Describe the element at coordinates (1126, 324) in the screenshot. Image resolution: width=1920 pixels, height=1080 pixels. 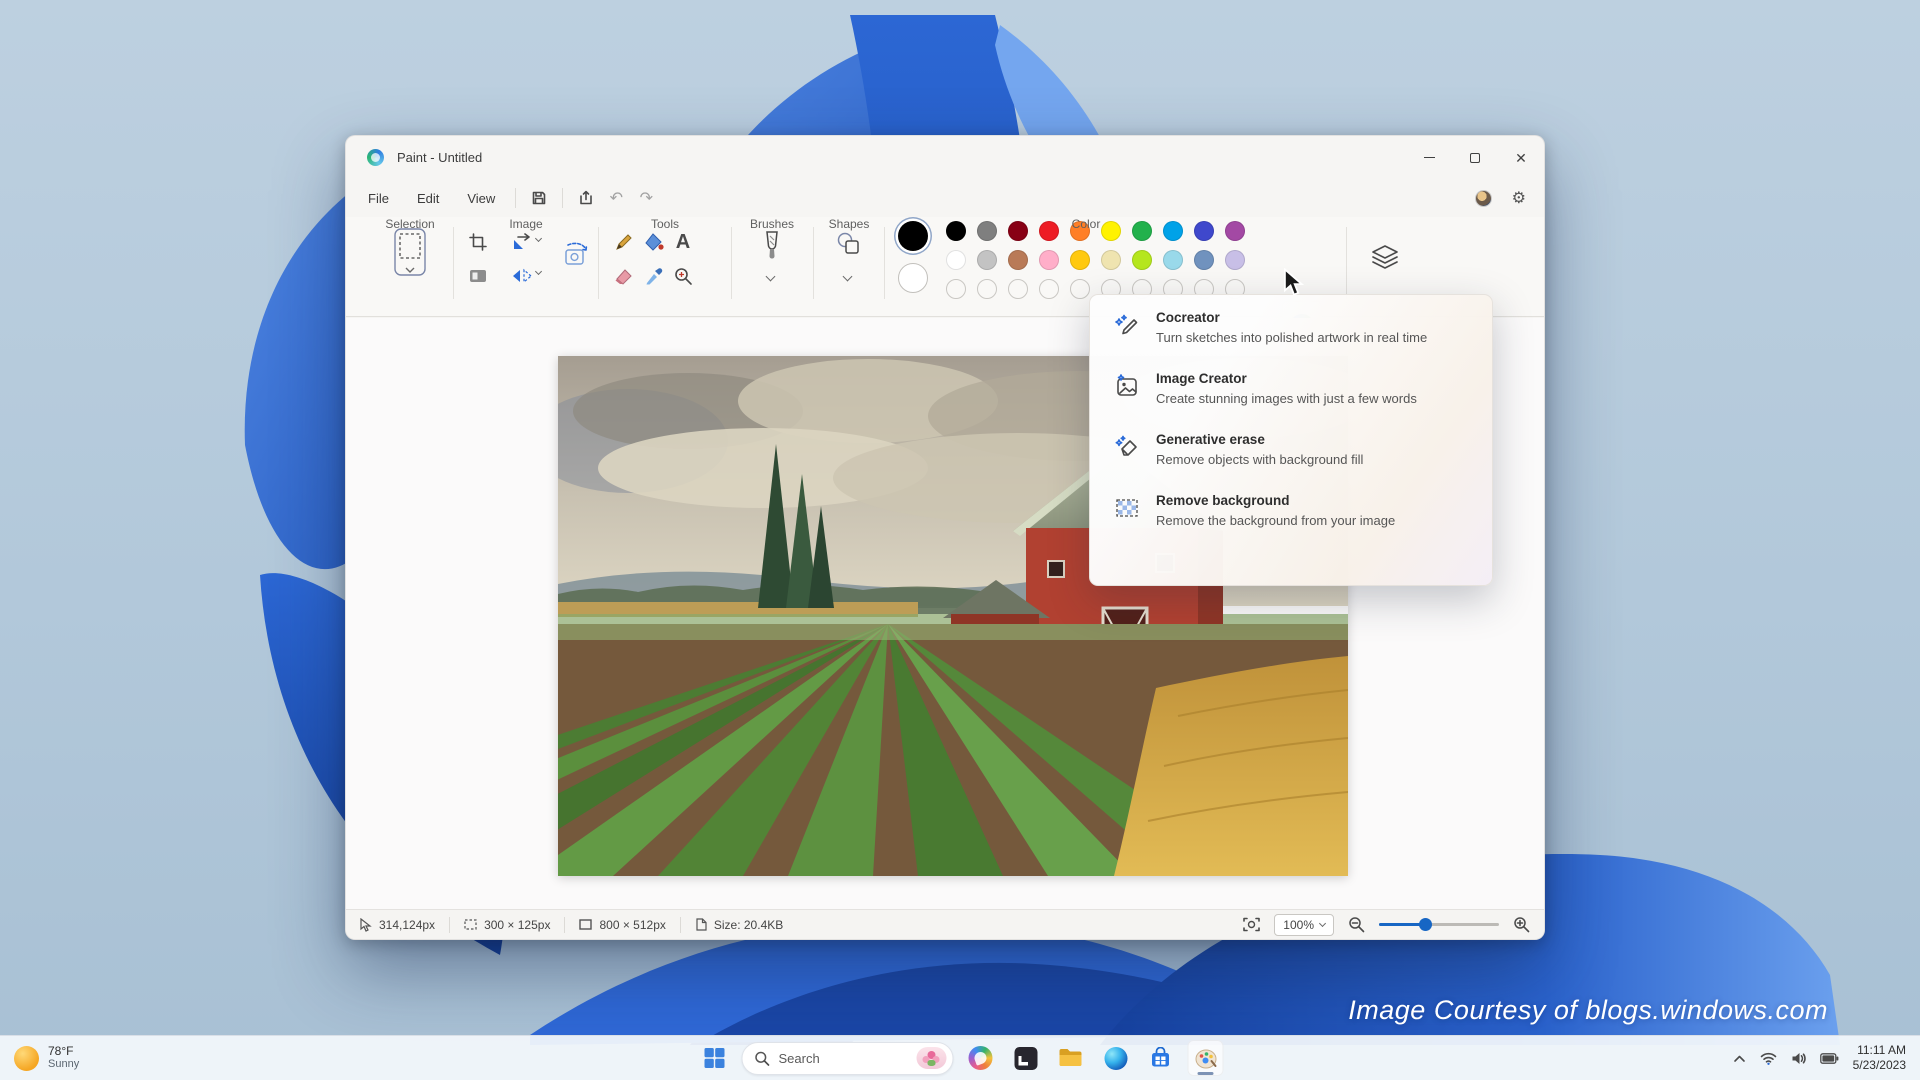
I see `cocreator-icon` at that location.